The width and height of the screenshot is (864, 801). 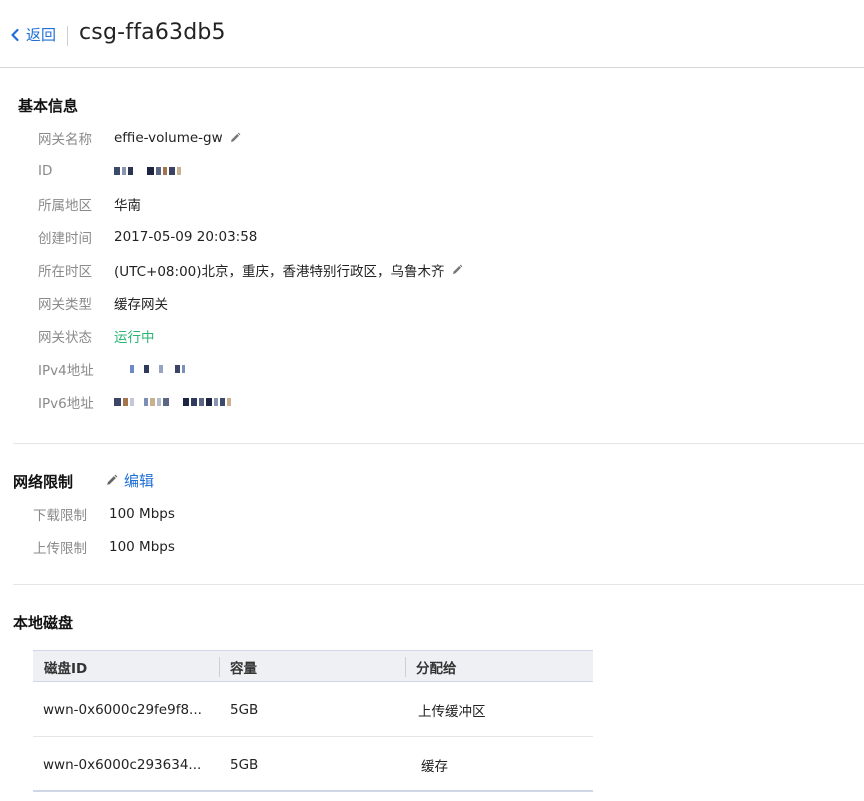 What do you see at coordinates (142, 514) in the screenshot?
I see `download-limit-value: 100 Mbps` at bounding box center [142, 514].